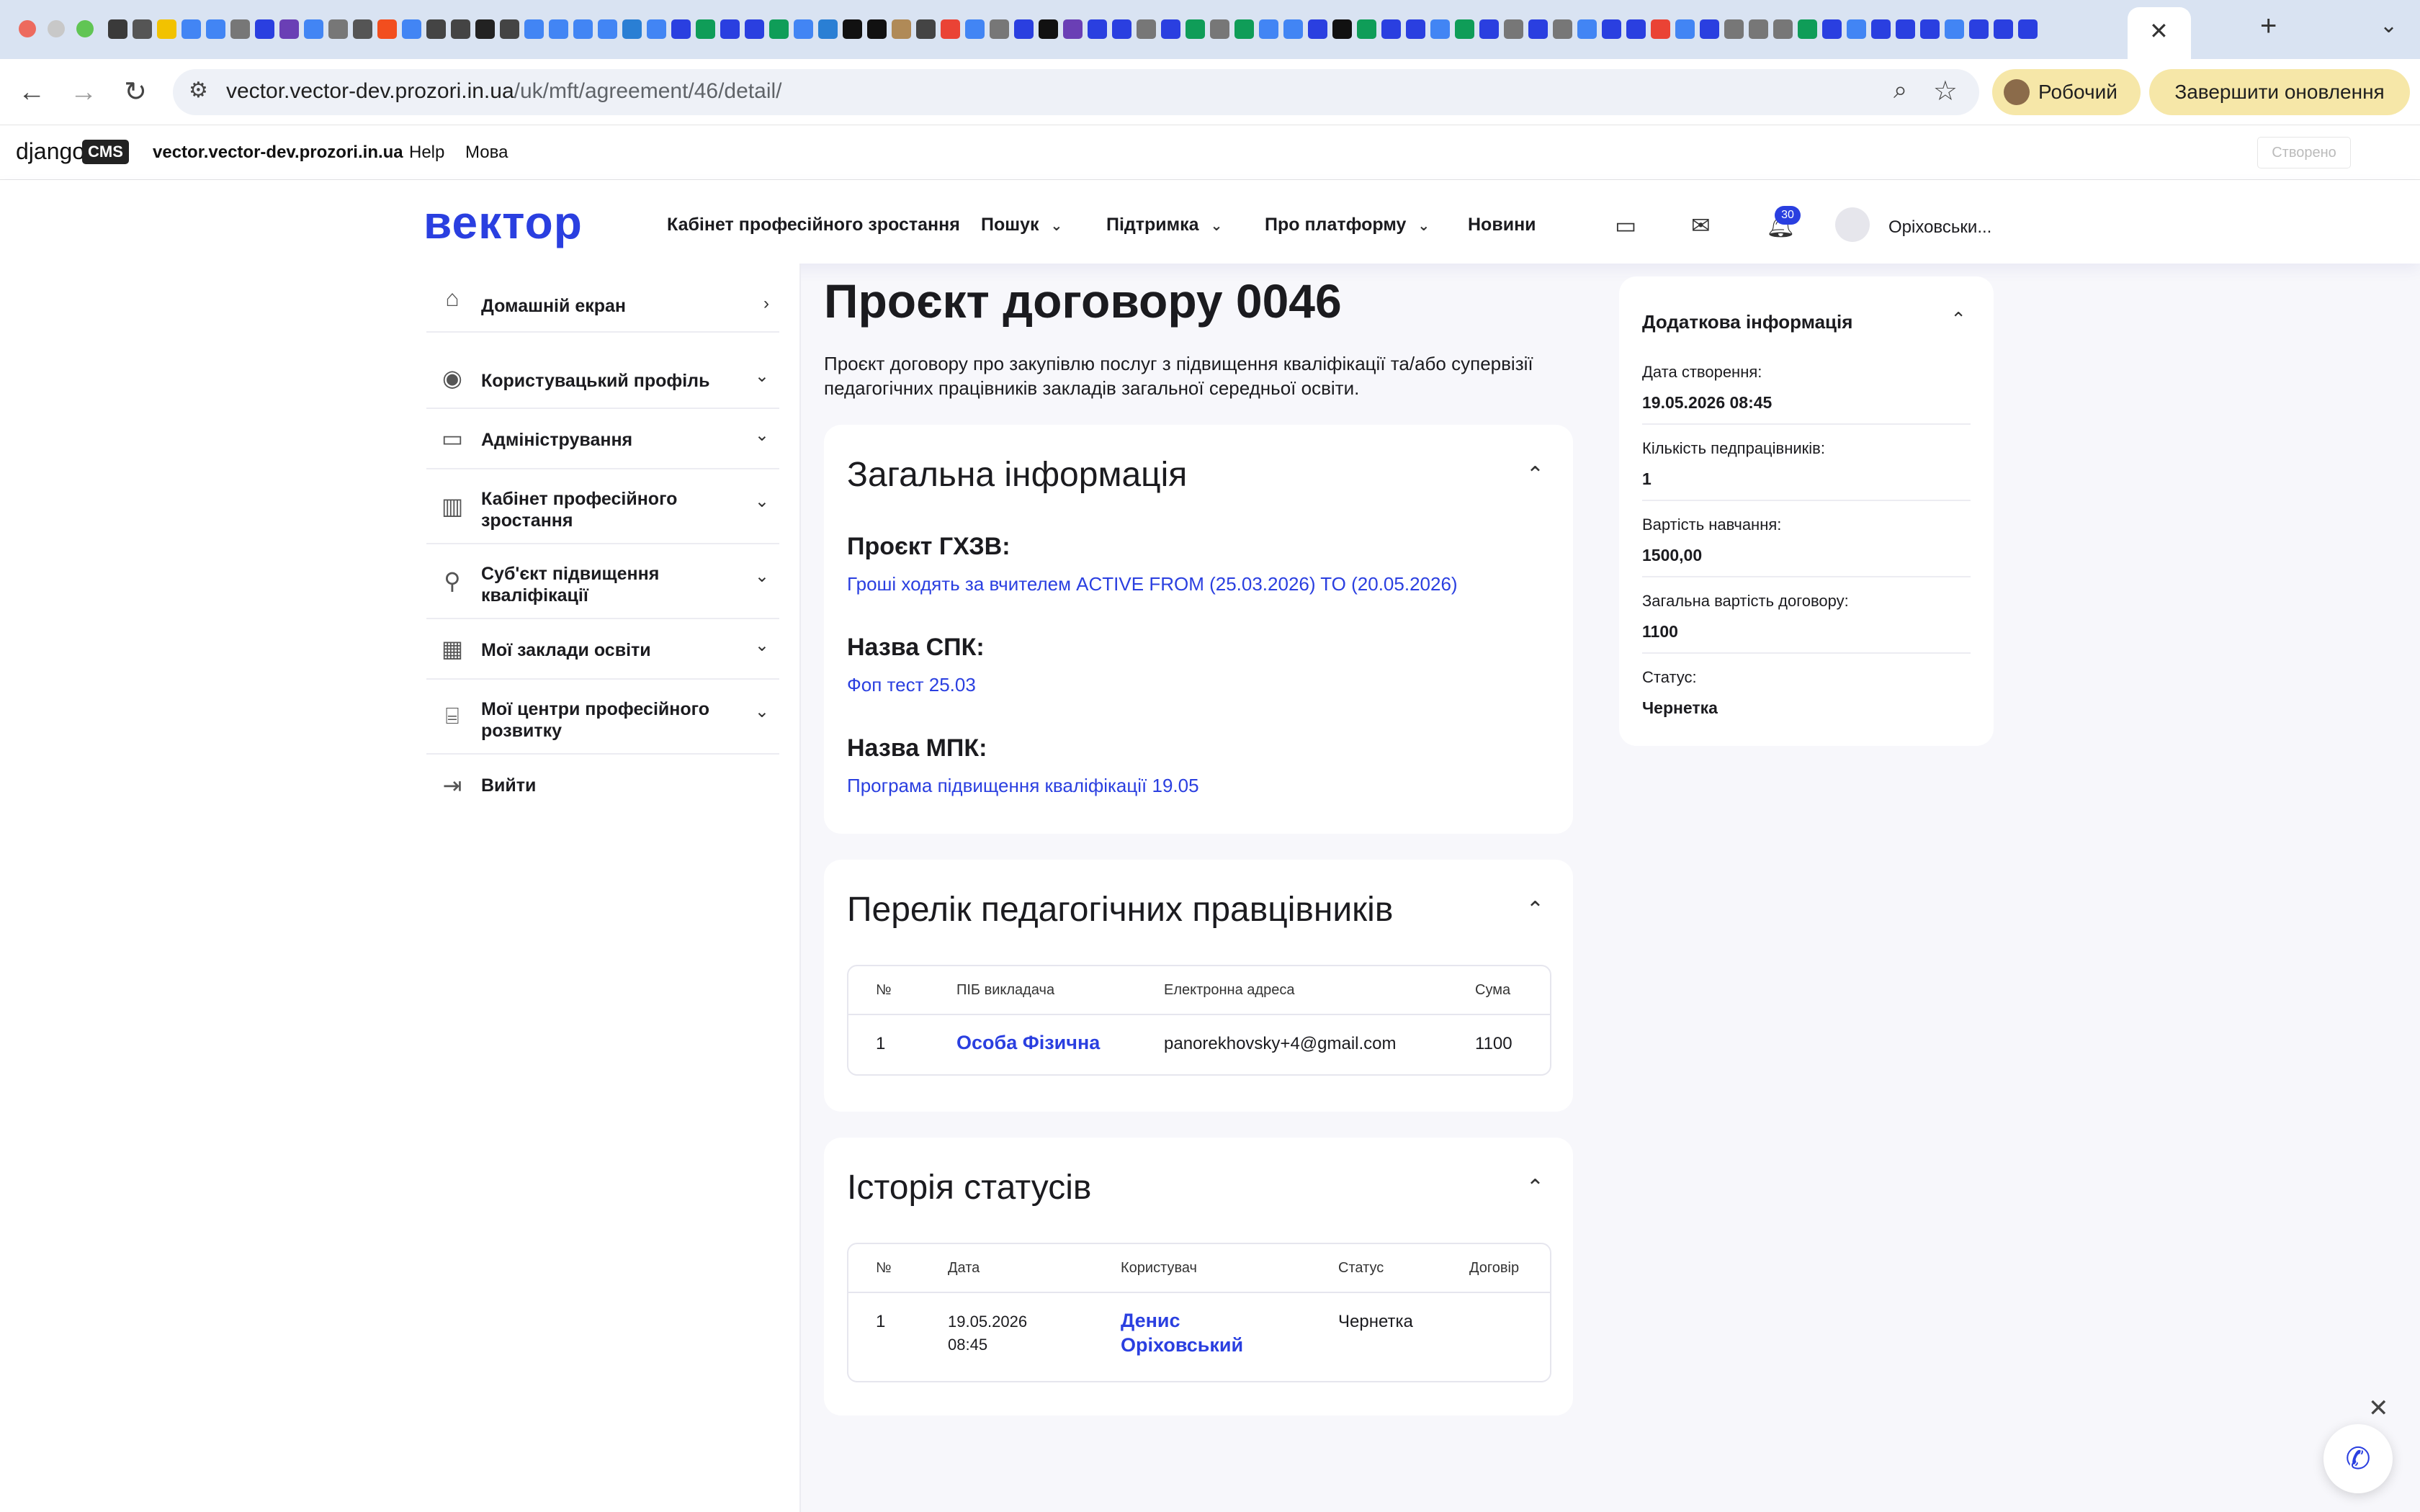  I want to click on sidebar-item-professional-cabinet: ▥ Кабінет професійного зростання ⌄, so click(602, 506).